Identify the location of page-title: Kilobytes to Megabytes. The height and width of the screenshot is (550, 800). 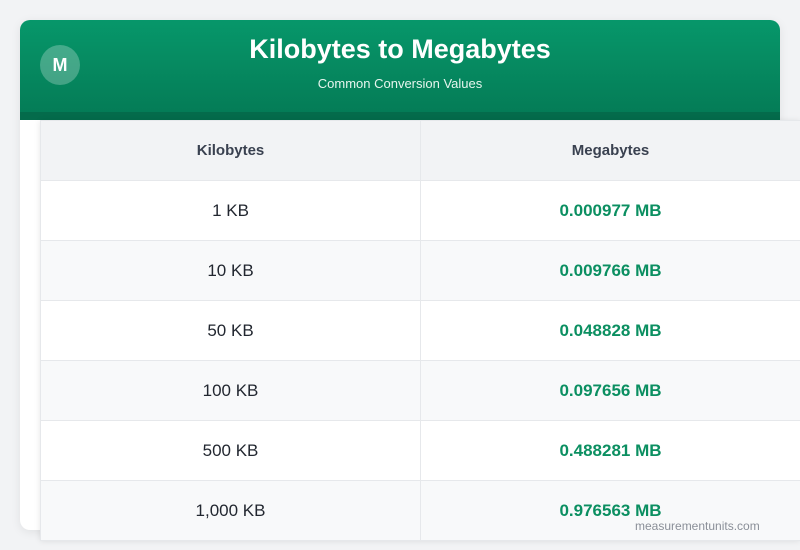
(400, 49).